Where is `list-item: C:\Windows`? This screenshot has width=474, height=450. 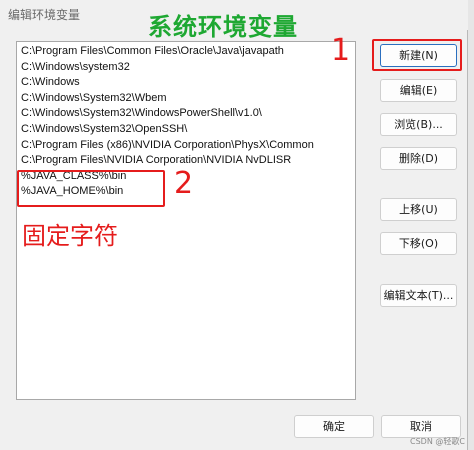 list-item: C:\Windows is located at coordinates (186, 83).